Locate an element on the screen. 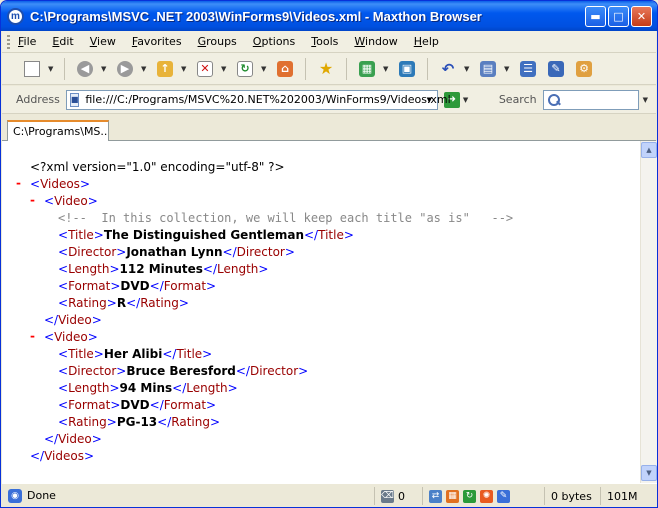  status-bar: ◉ Done ⌫ 0 ⇄ ▦ ↻ ✺ ✎ 0 bytes 101M is located at coordinates (329, 495).